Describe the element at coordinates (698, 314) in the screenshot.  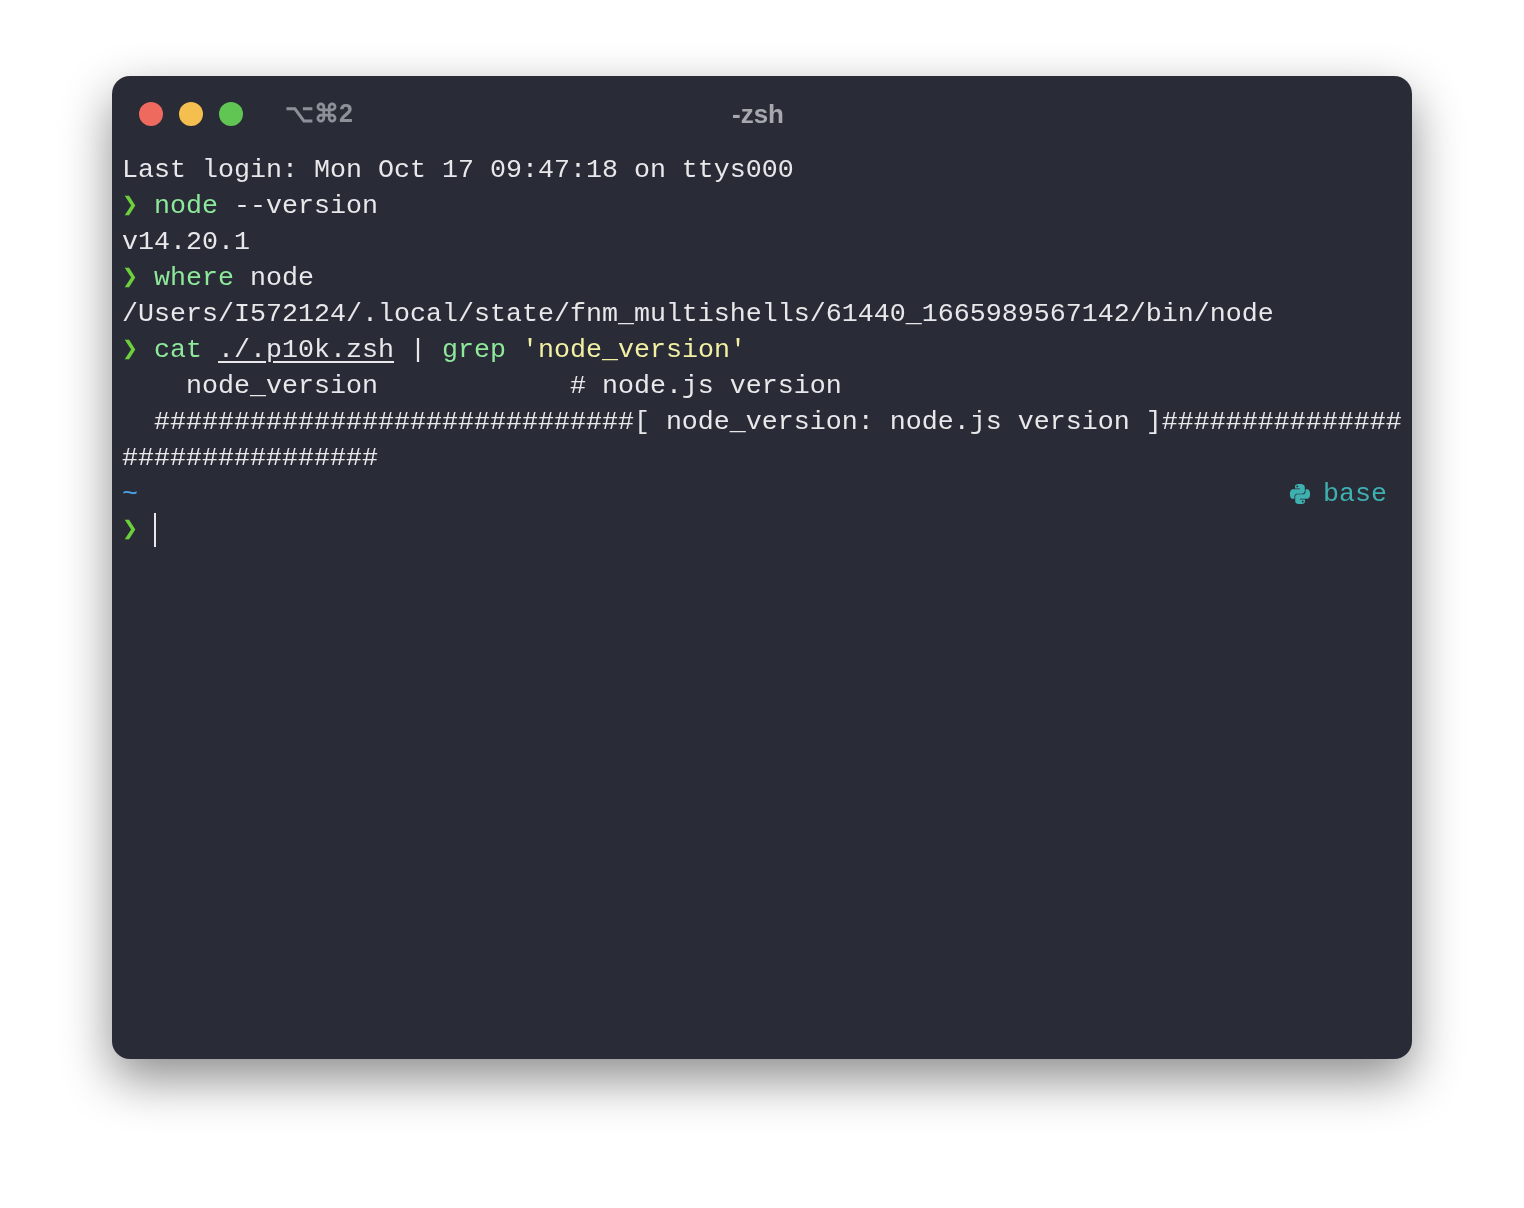
I see `terminal-line: /Users/I572124/.local/state/fnm_multishells/61440_1665989567142/bin/node` at that location.